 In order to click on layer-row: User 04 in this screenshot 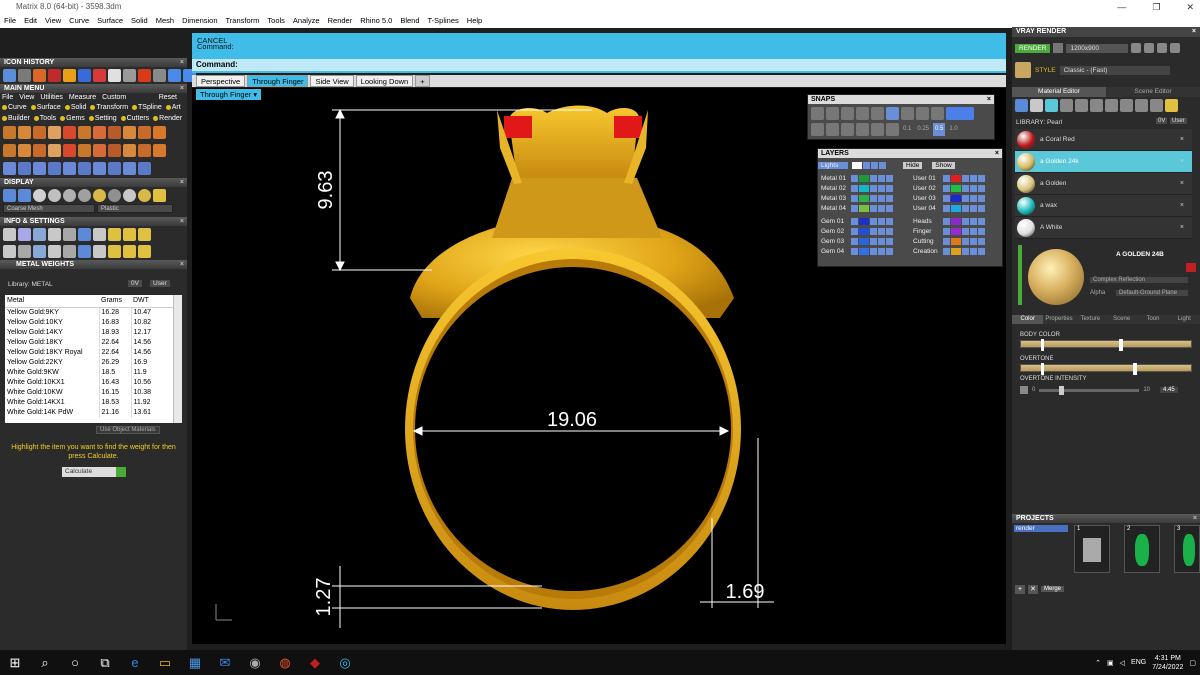, I will do `click(956, 208)`.